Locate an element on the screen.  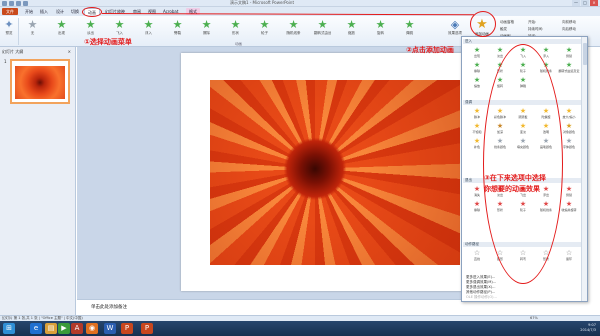
close-button: × is located at coordinates (594, 3).